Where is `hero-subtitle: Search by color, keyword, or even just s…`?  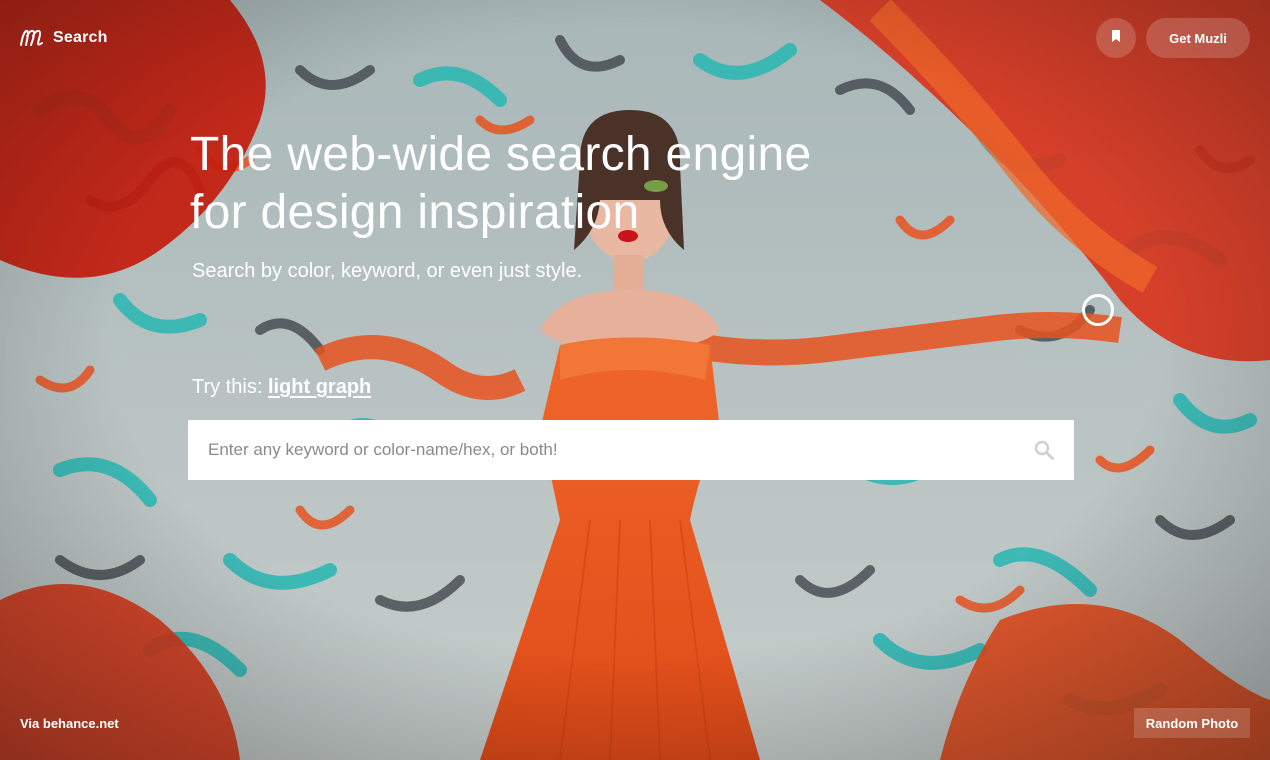
hero-subtitle: Search by color, keyword, or even just s… is located at coordinates (387, 271).